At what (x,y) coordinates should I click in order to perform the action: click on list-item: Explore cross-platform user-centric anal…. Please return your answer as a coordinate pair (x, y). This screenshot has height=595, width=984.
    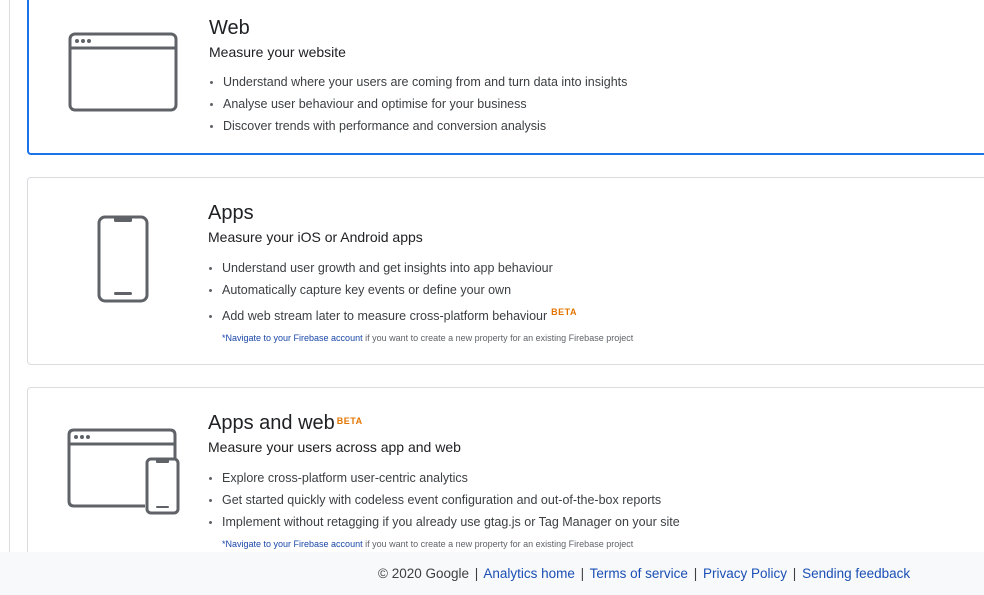
    Looking at the image, I should click on (603, 478).